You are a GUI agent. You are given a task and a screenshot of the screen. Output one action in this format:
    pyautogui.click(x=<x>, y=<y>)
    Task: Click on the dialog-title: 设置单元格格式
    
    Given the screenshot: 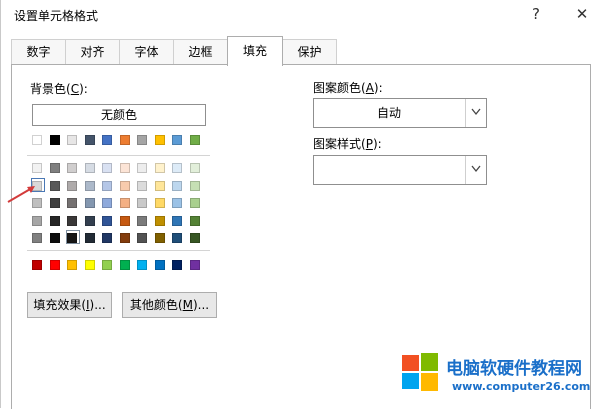 What is the action you would take?
    pyautogui.click(x=56, y=16)
    